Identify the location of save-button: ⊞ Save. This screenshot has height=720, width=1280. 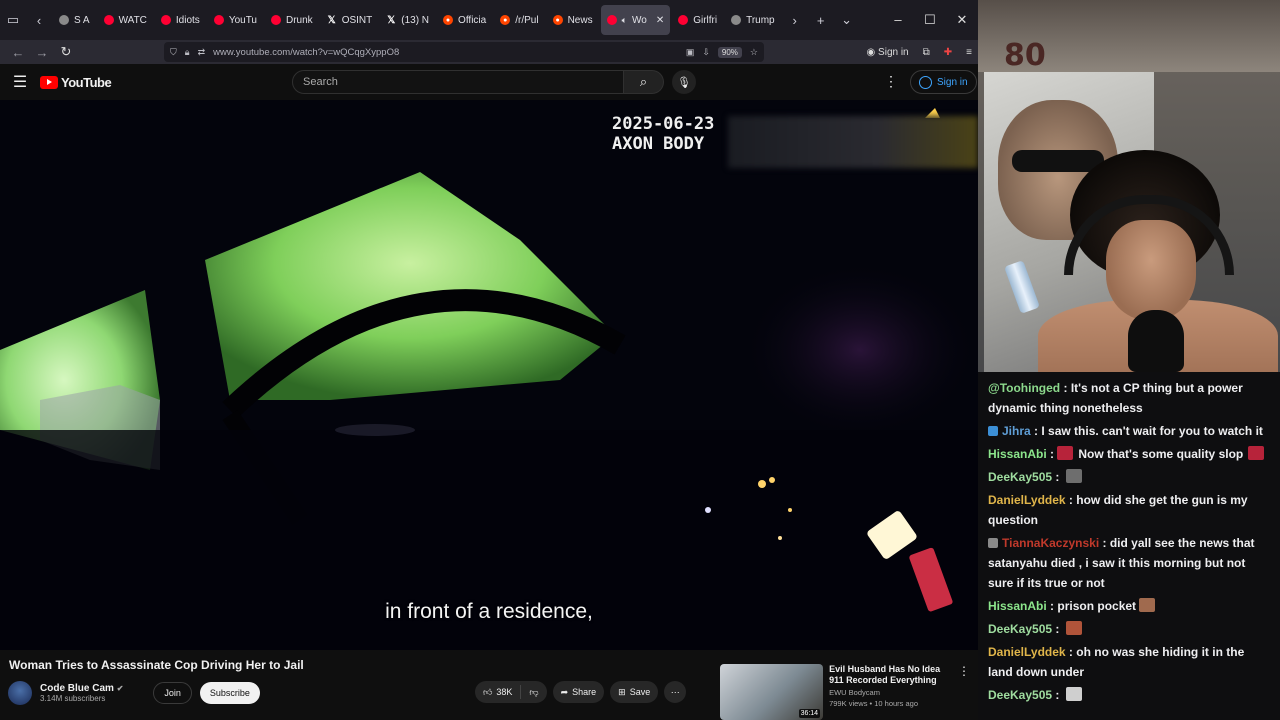
(634, 692).